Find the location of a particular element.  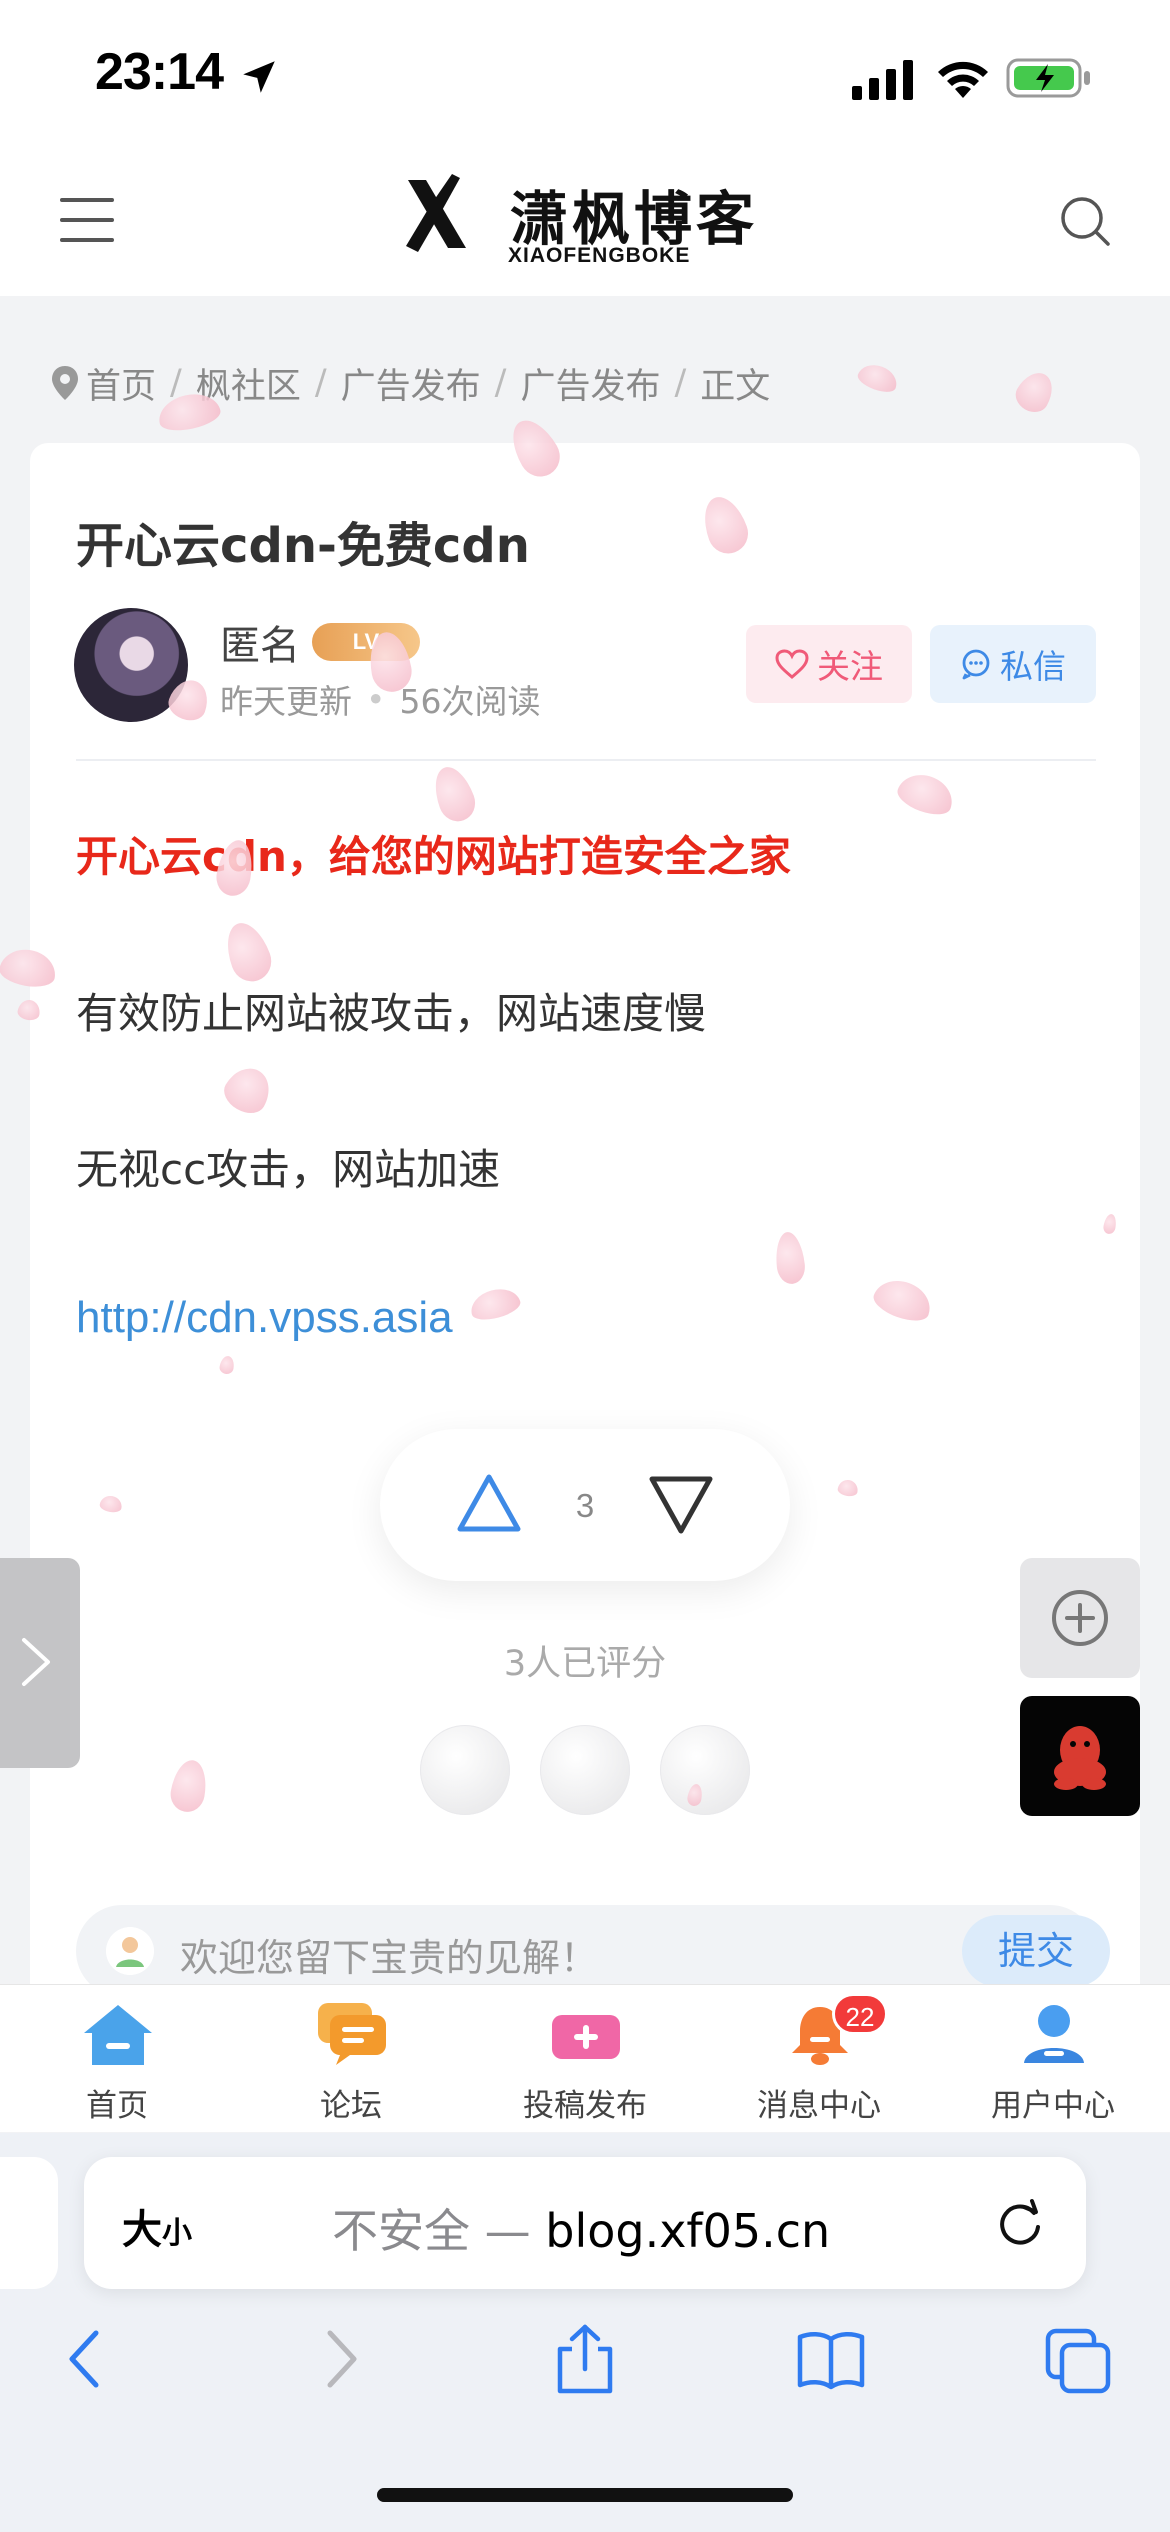

user-avatar-icon is located at coordinates (130, 1951).